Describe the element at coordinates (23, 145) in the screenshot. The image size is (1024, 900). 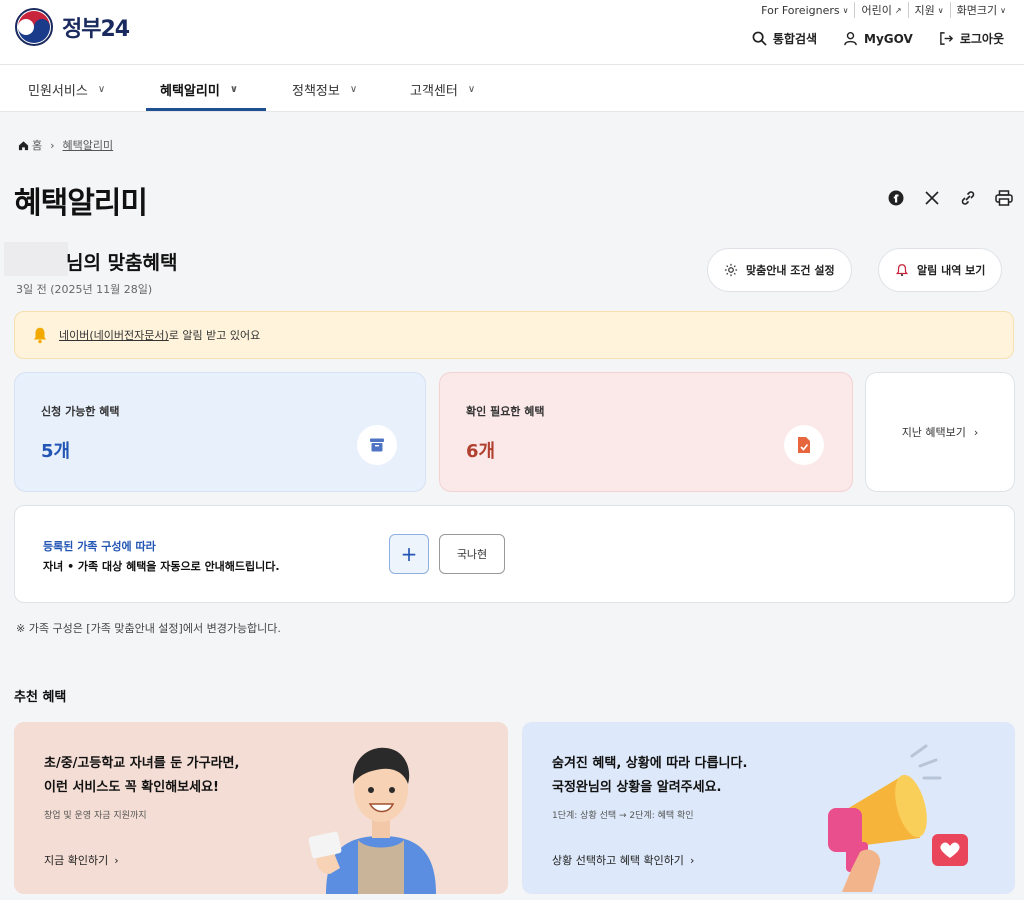
I see `home-icon` at that location.